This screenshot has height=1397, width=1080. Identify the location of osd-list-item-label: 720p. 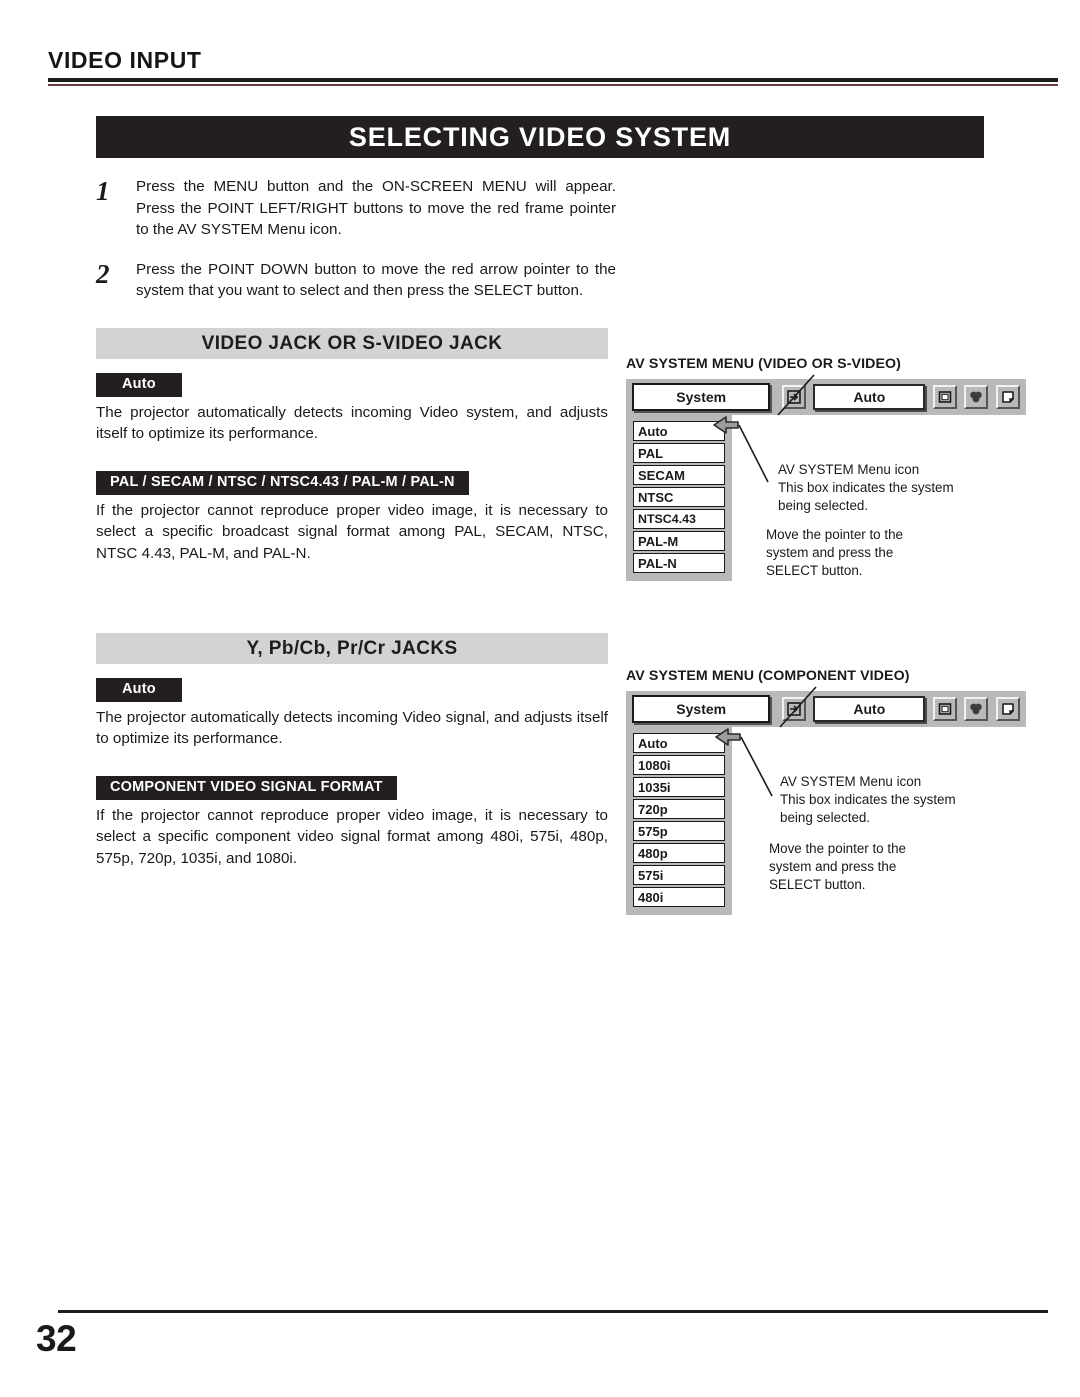
(653, 809).